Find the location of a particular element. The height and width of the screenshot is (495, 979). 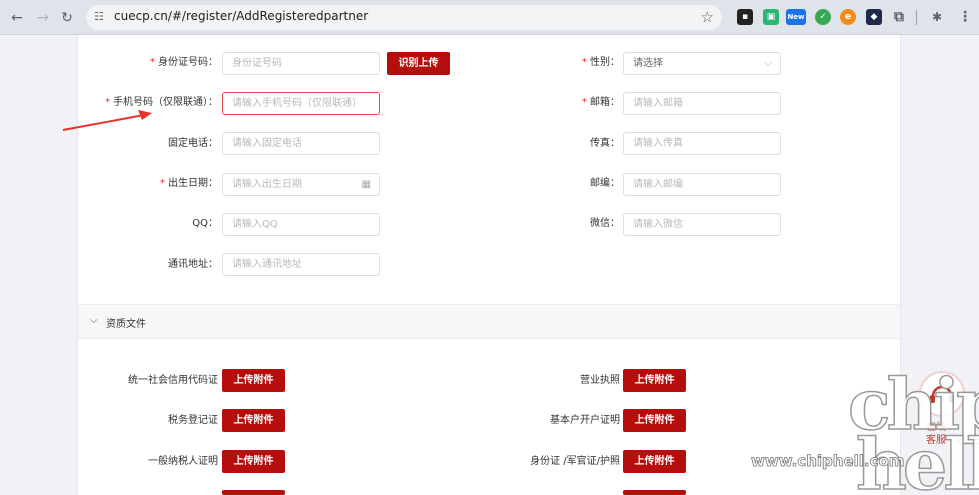

id-number-label: * 身份证号码： is located at coordinates (184, 62).